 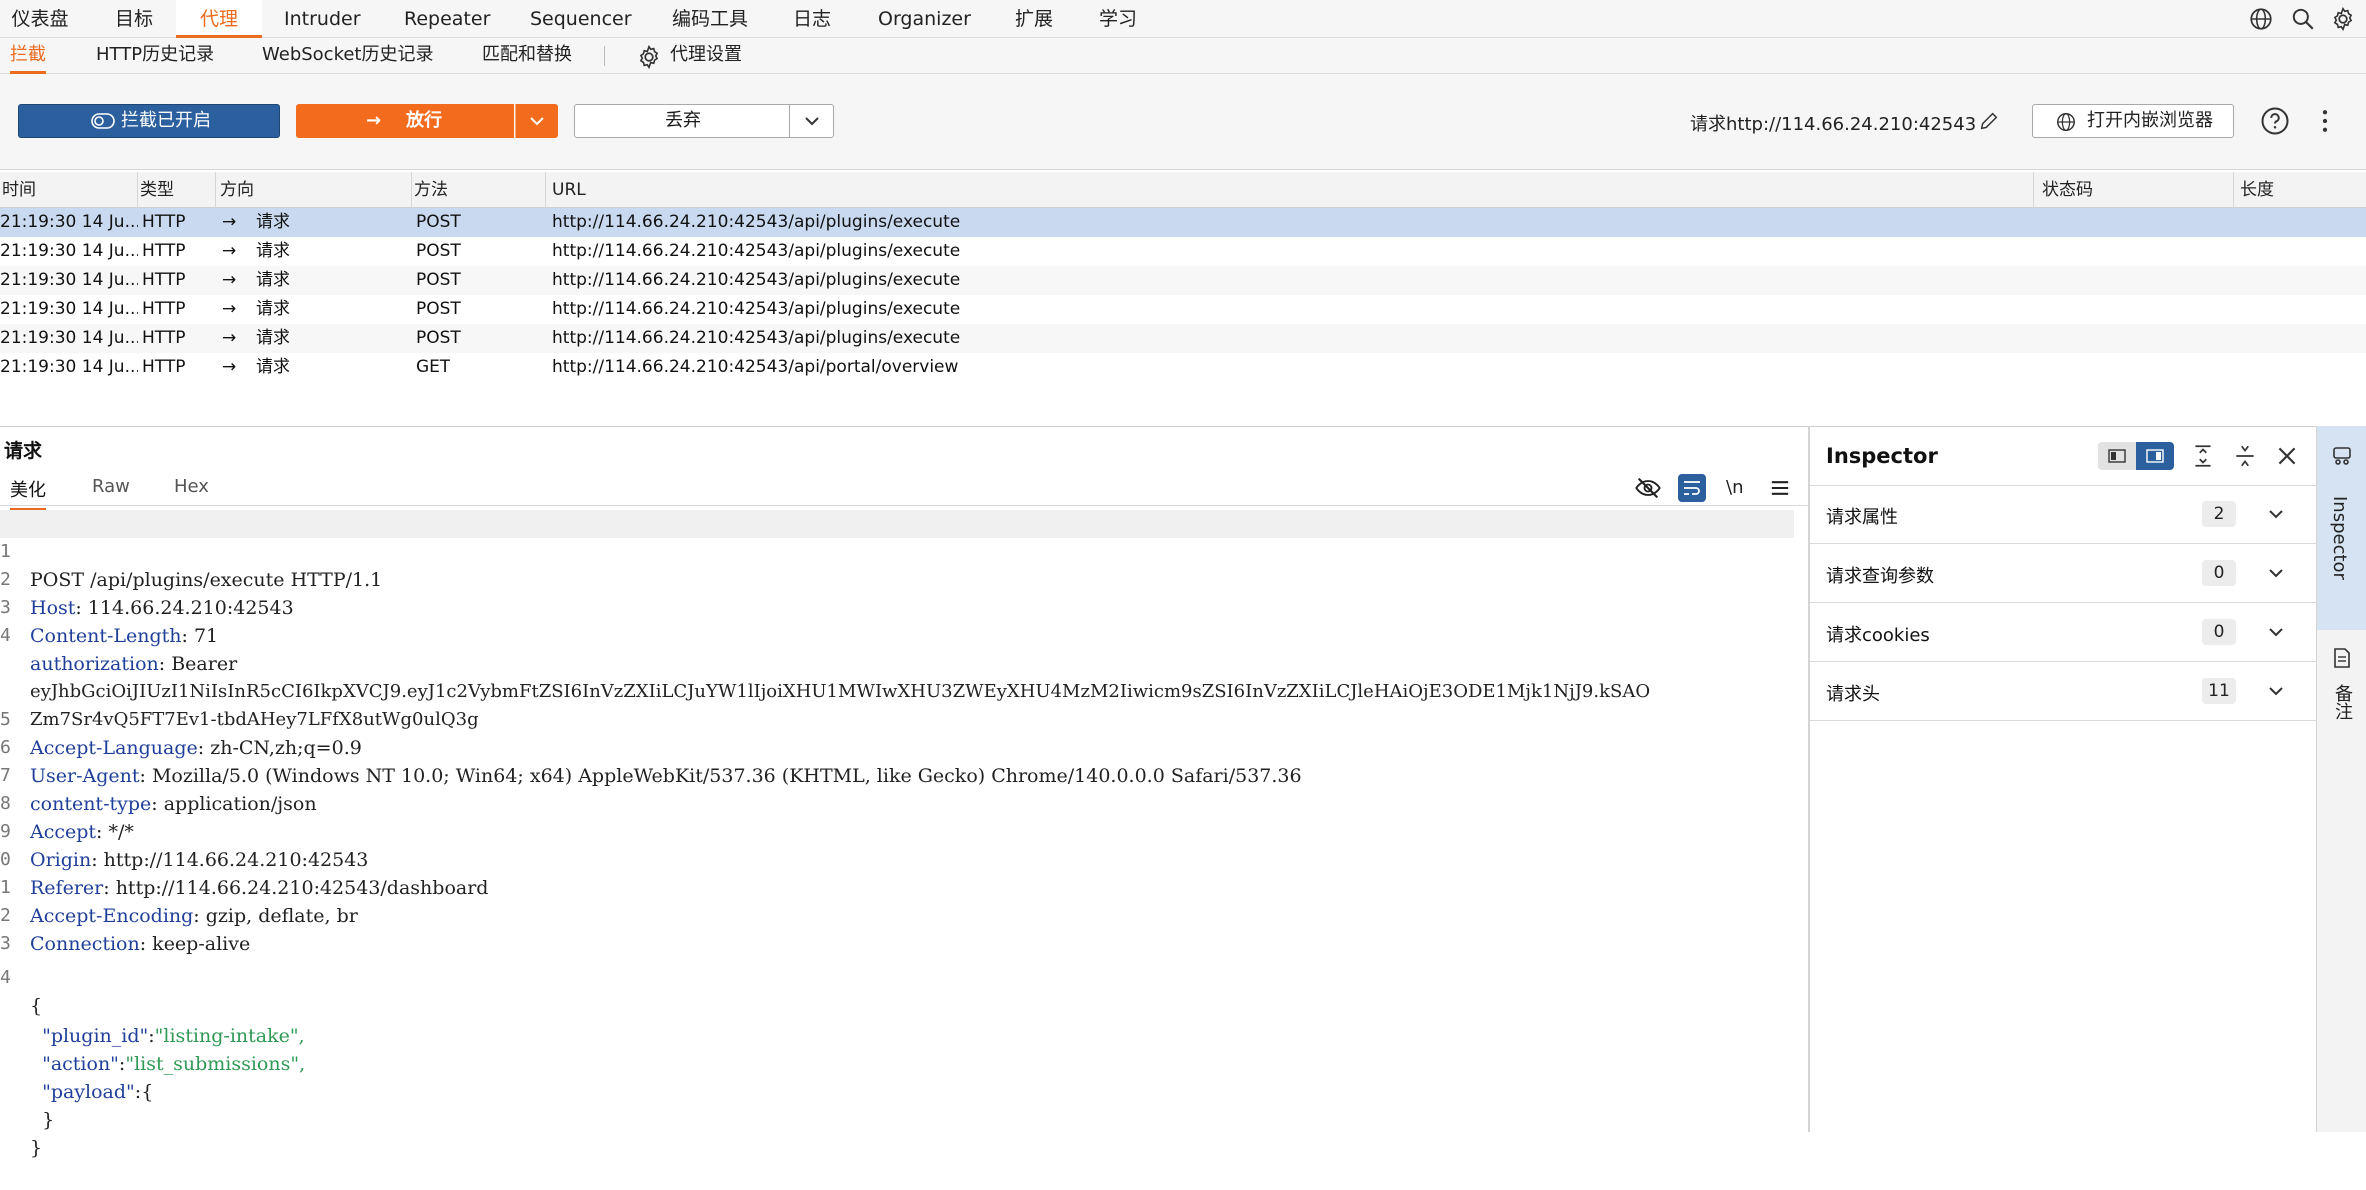 What do you see at coordinates (155, 56) in the screenshot?
I see `tab-http-history: HTTP历史记录` at bounding box center [155, 56].